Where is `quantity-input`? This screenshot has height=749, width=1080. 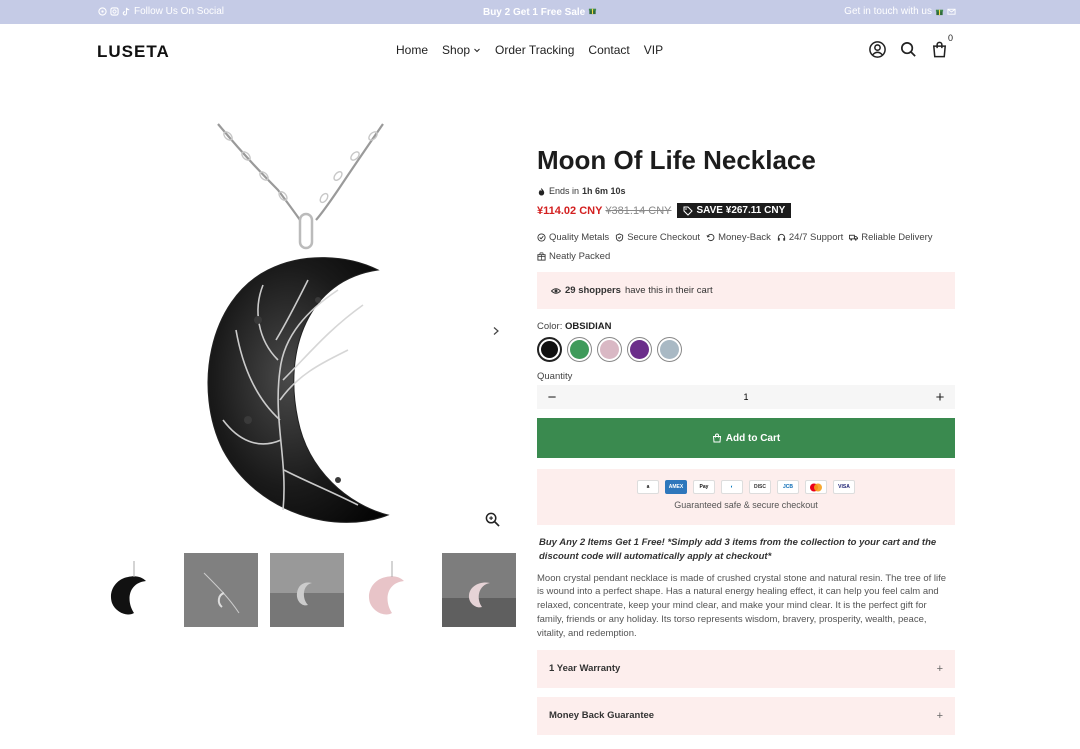 quantity-input is located at coordinates (746, 397).